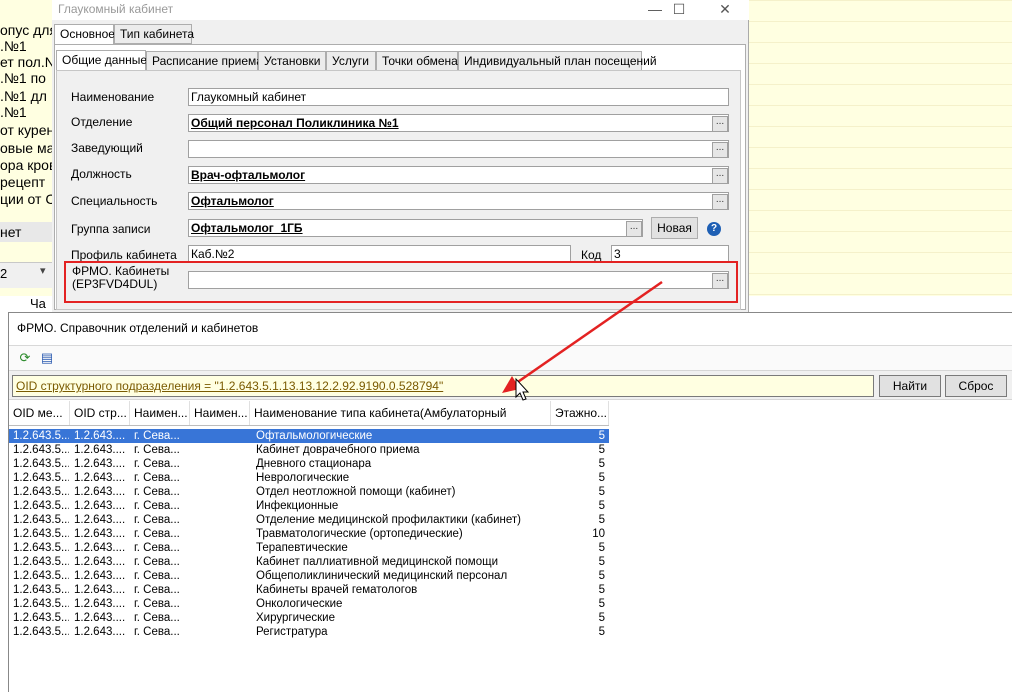 This screenshot has width=1012, height=693. Describe the element at coordinates (43, 270) in the screenshot. I see `chevron-down-icon: ▾` at that location.